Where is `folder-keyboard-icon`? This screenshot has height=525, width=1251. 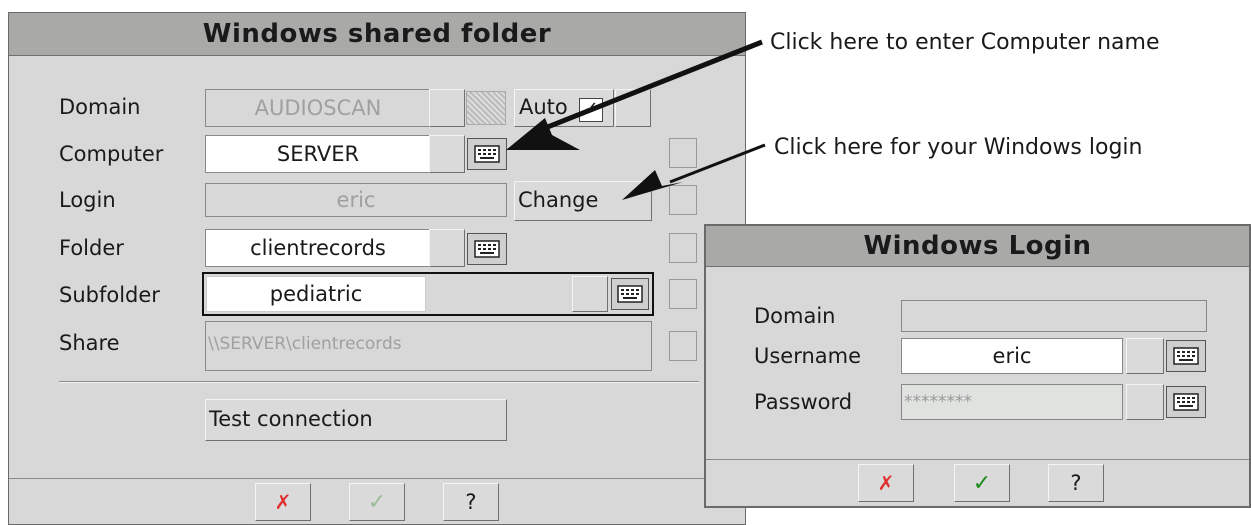 folder-keyboard-icon is located at coordinates (487, 249).